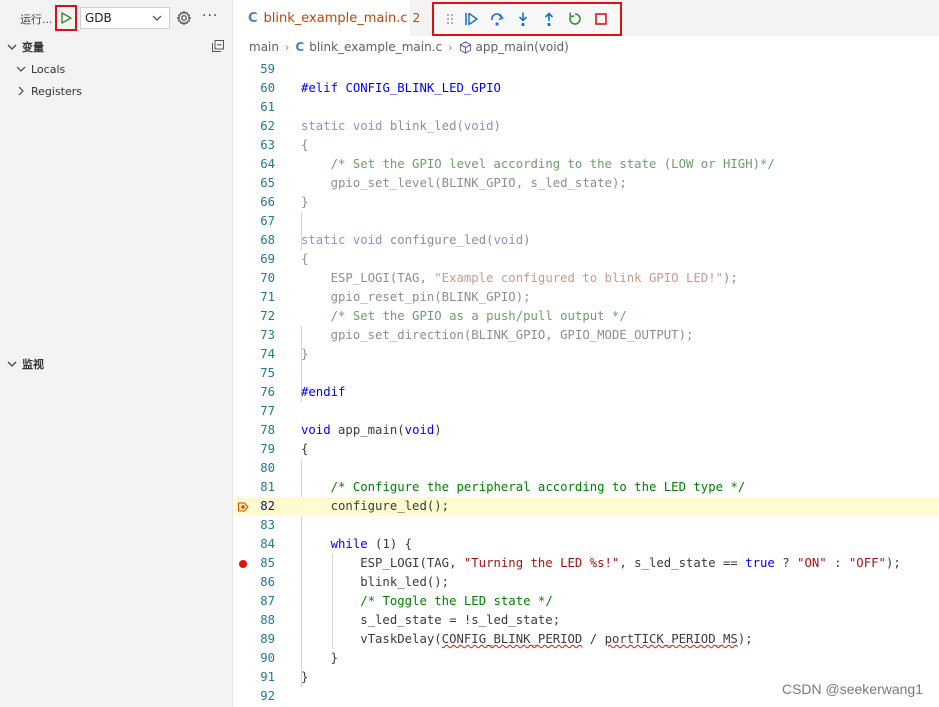  I want to click on line-source: #elif CONFIG_BLINK_LED_GPIO, so click(401, 88).